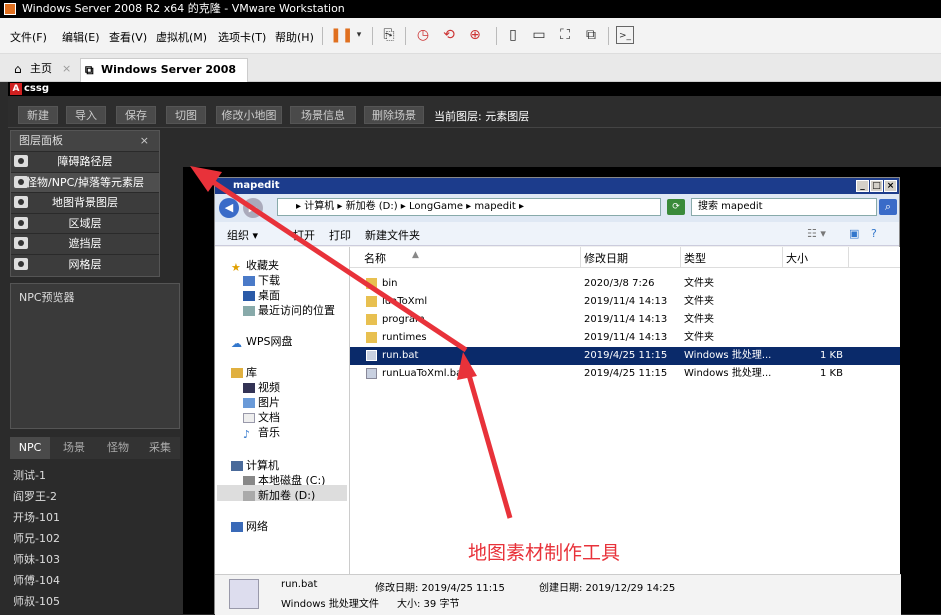  What do you see at coordinates (485, 435) in the screenshot?
I see `arrow-to-run-bat` at bounding box center [485, 435].